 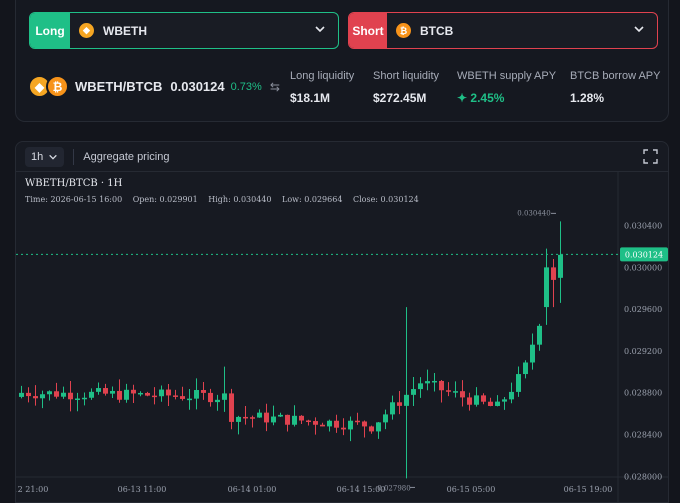 What do you see at coordinates (385, 199) in the screenshot?
I see `legend-close: Close: 0.030124` at bounding box center [385, 199].